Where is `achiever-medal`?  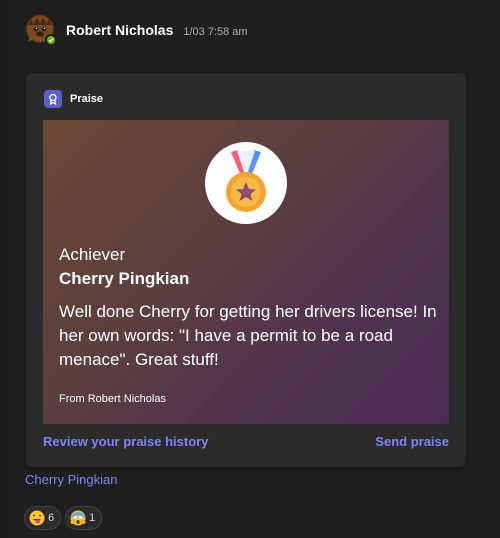
achiever-medal is located at coordinates (246, 183).